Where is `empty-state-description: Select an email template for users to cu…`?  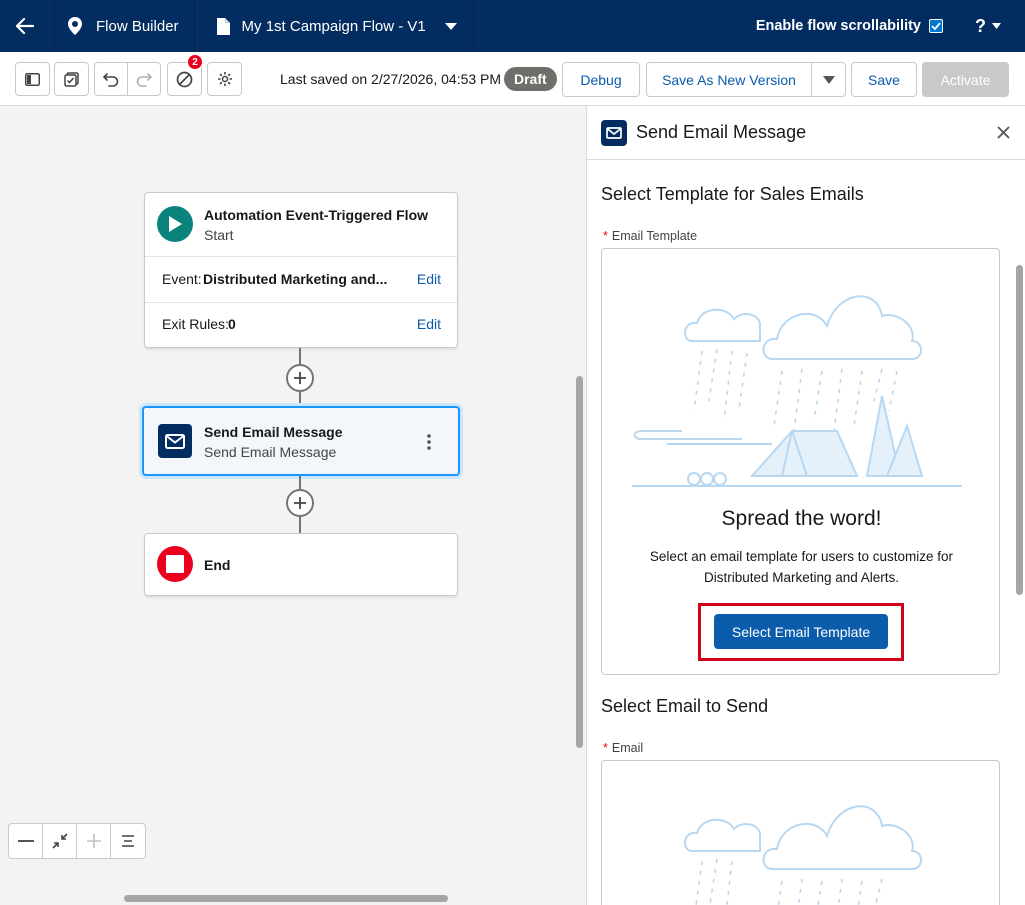 empty-state-description: Select an email template for users to cu… is located at coordinates (801, 567).